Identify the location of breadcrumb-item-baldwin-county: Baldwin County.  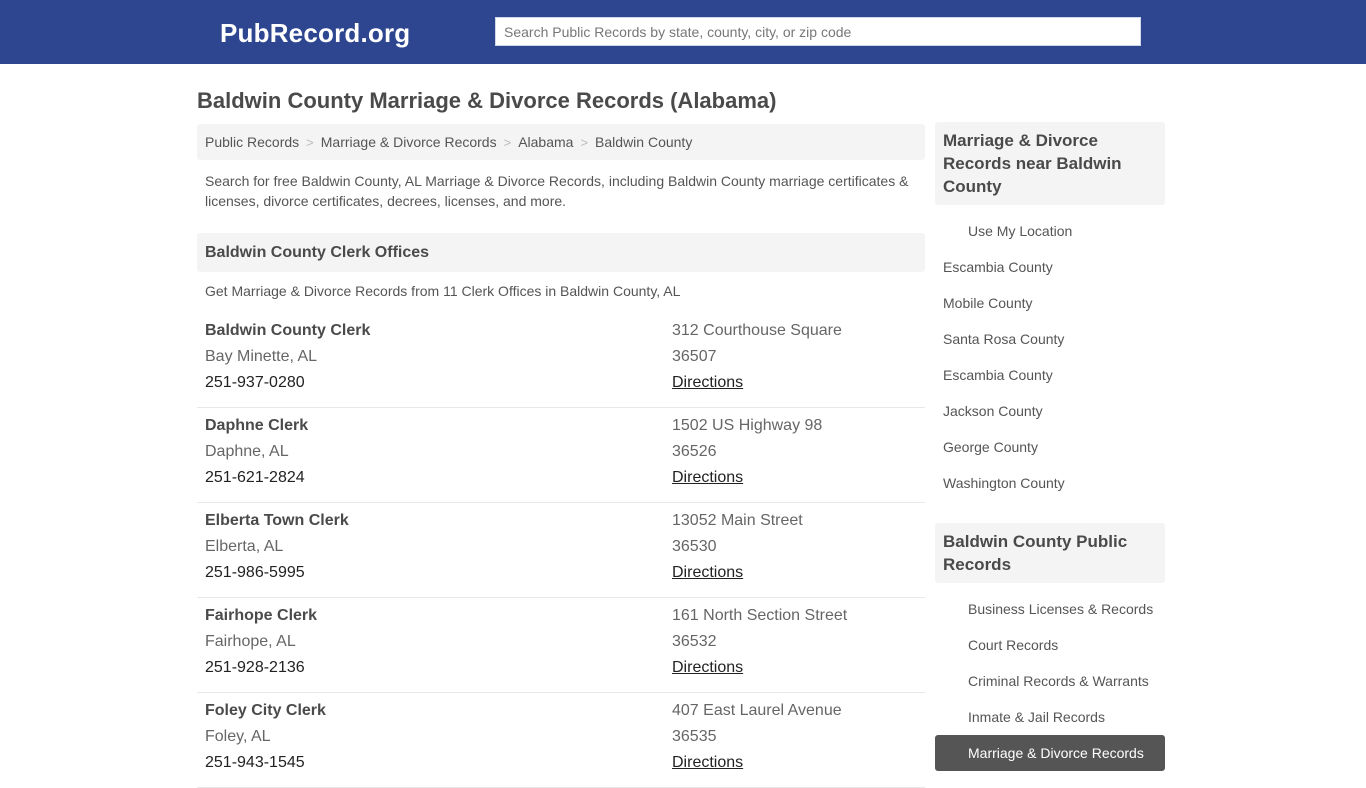
(643, 142).